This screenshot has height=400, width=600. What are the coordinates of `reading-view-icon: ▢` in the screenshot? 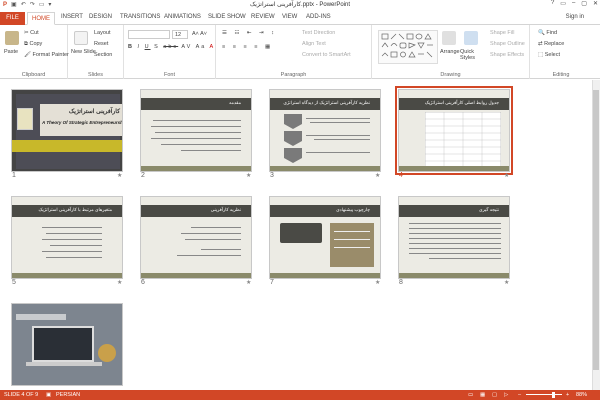 It's located at (494, 395).